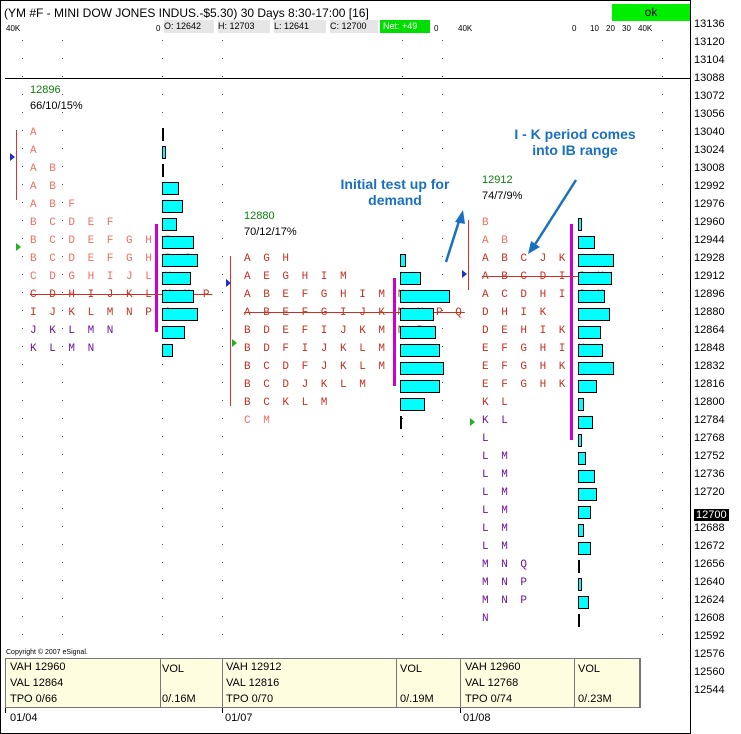 The image size is (741, 734). What do you see at coordinates (709, 42) in the screenshot?
I see `price-label: 13120` at bounding box center [709, 42].